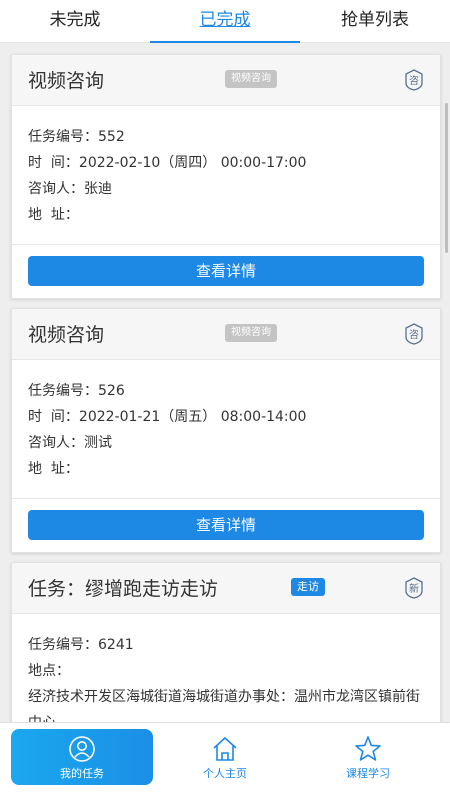 Image resolution: width=450 pixels, height=800 pixels. Describe the element at coordinates (75, 21) in the screenshot. I see `tab-incomplete: 未完成` at that location.